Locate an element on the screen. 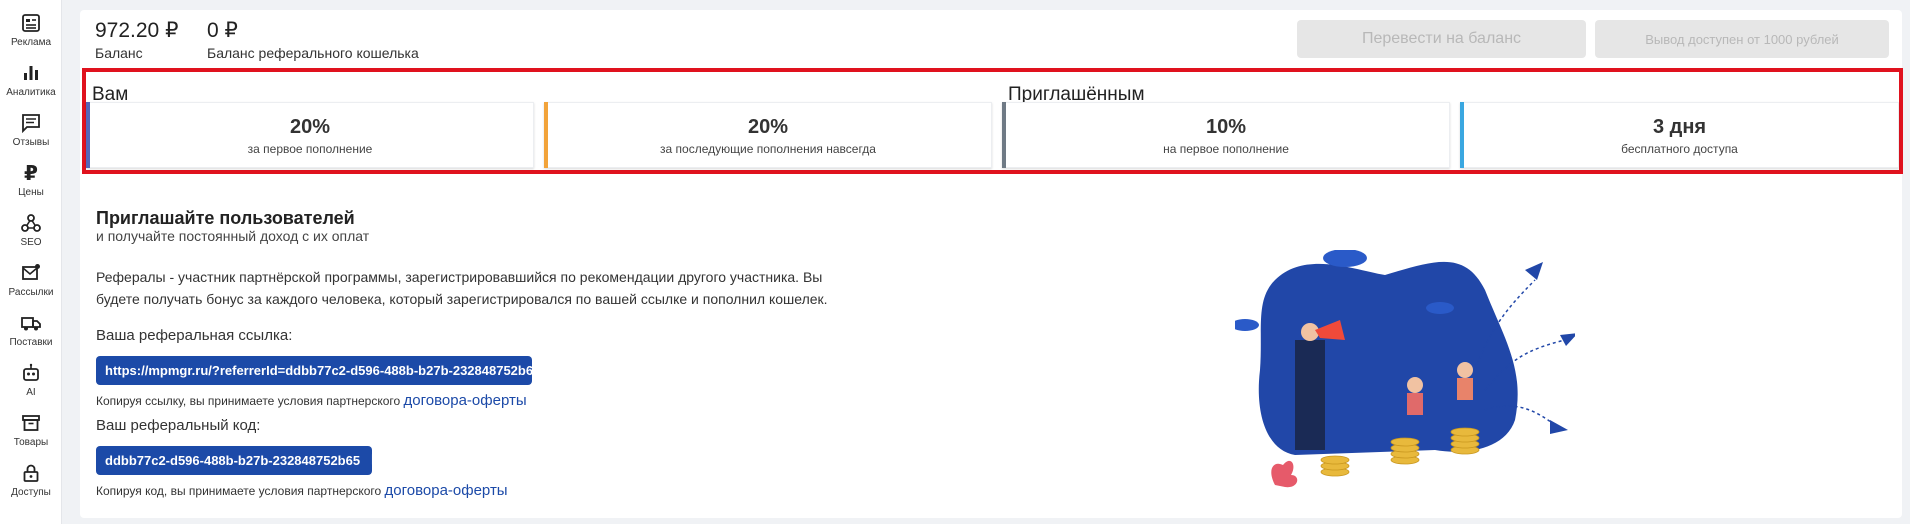 This screenshot has height=524, width=1910. withdraw-button: Вывод доступен от 1000 рублей is located at coordinates (1742, 39).